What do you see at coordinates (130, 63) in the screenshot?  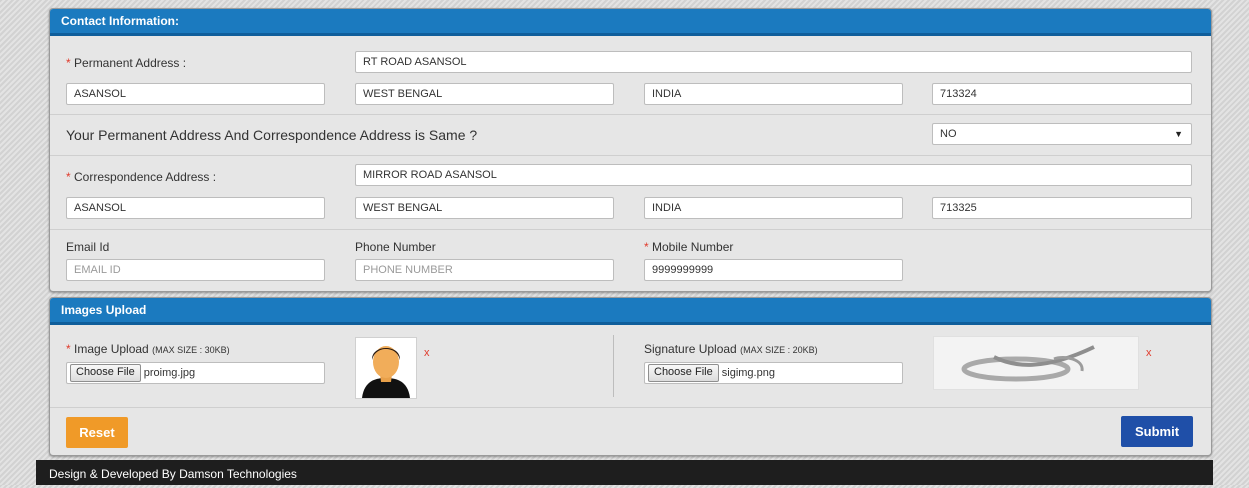 I see `permanent-address-label-text: Permanent Address :` at bounding box center [130, 63].